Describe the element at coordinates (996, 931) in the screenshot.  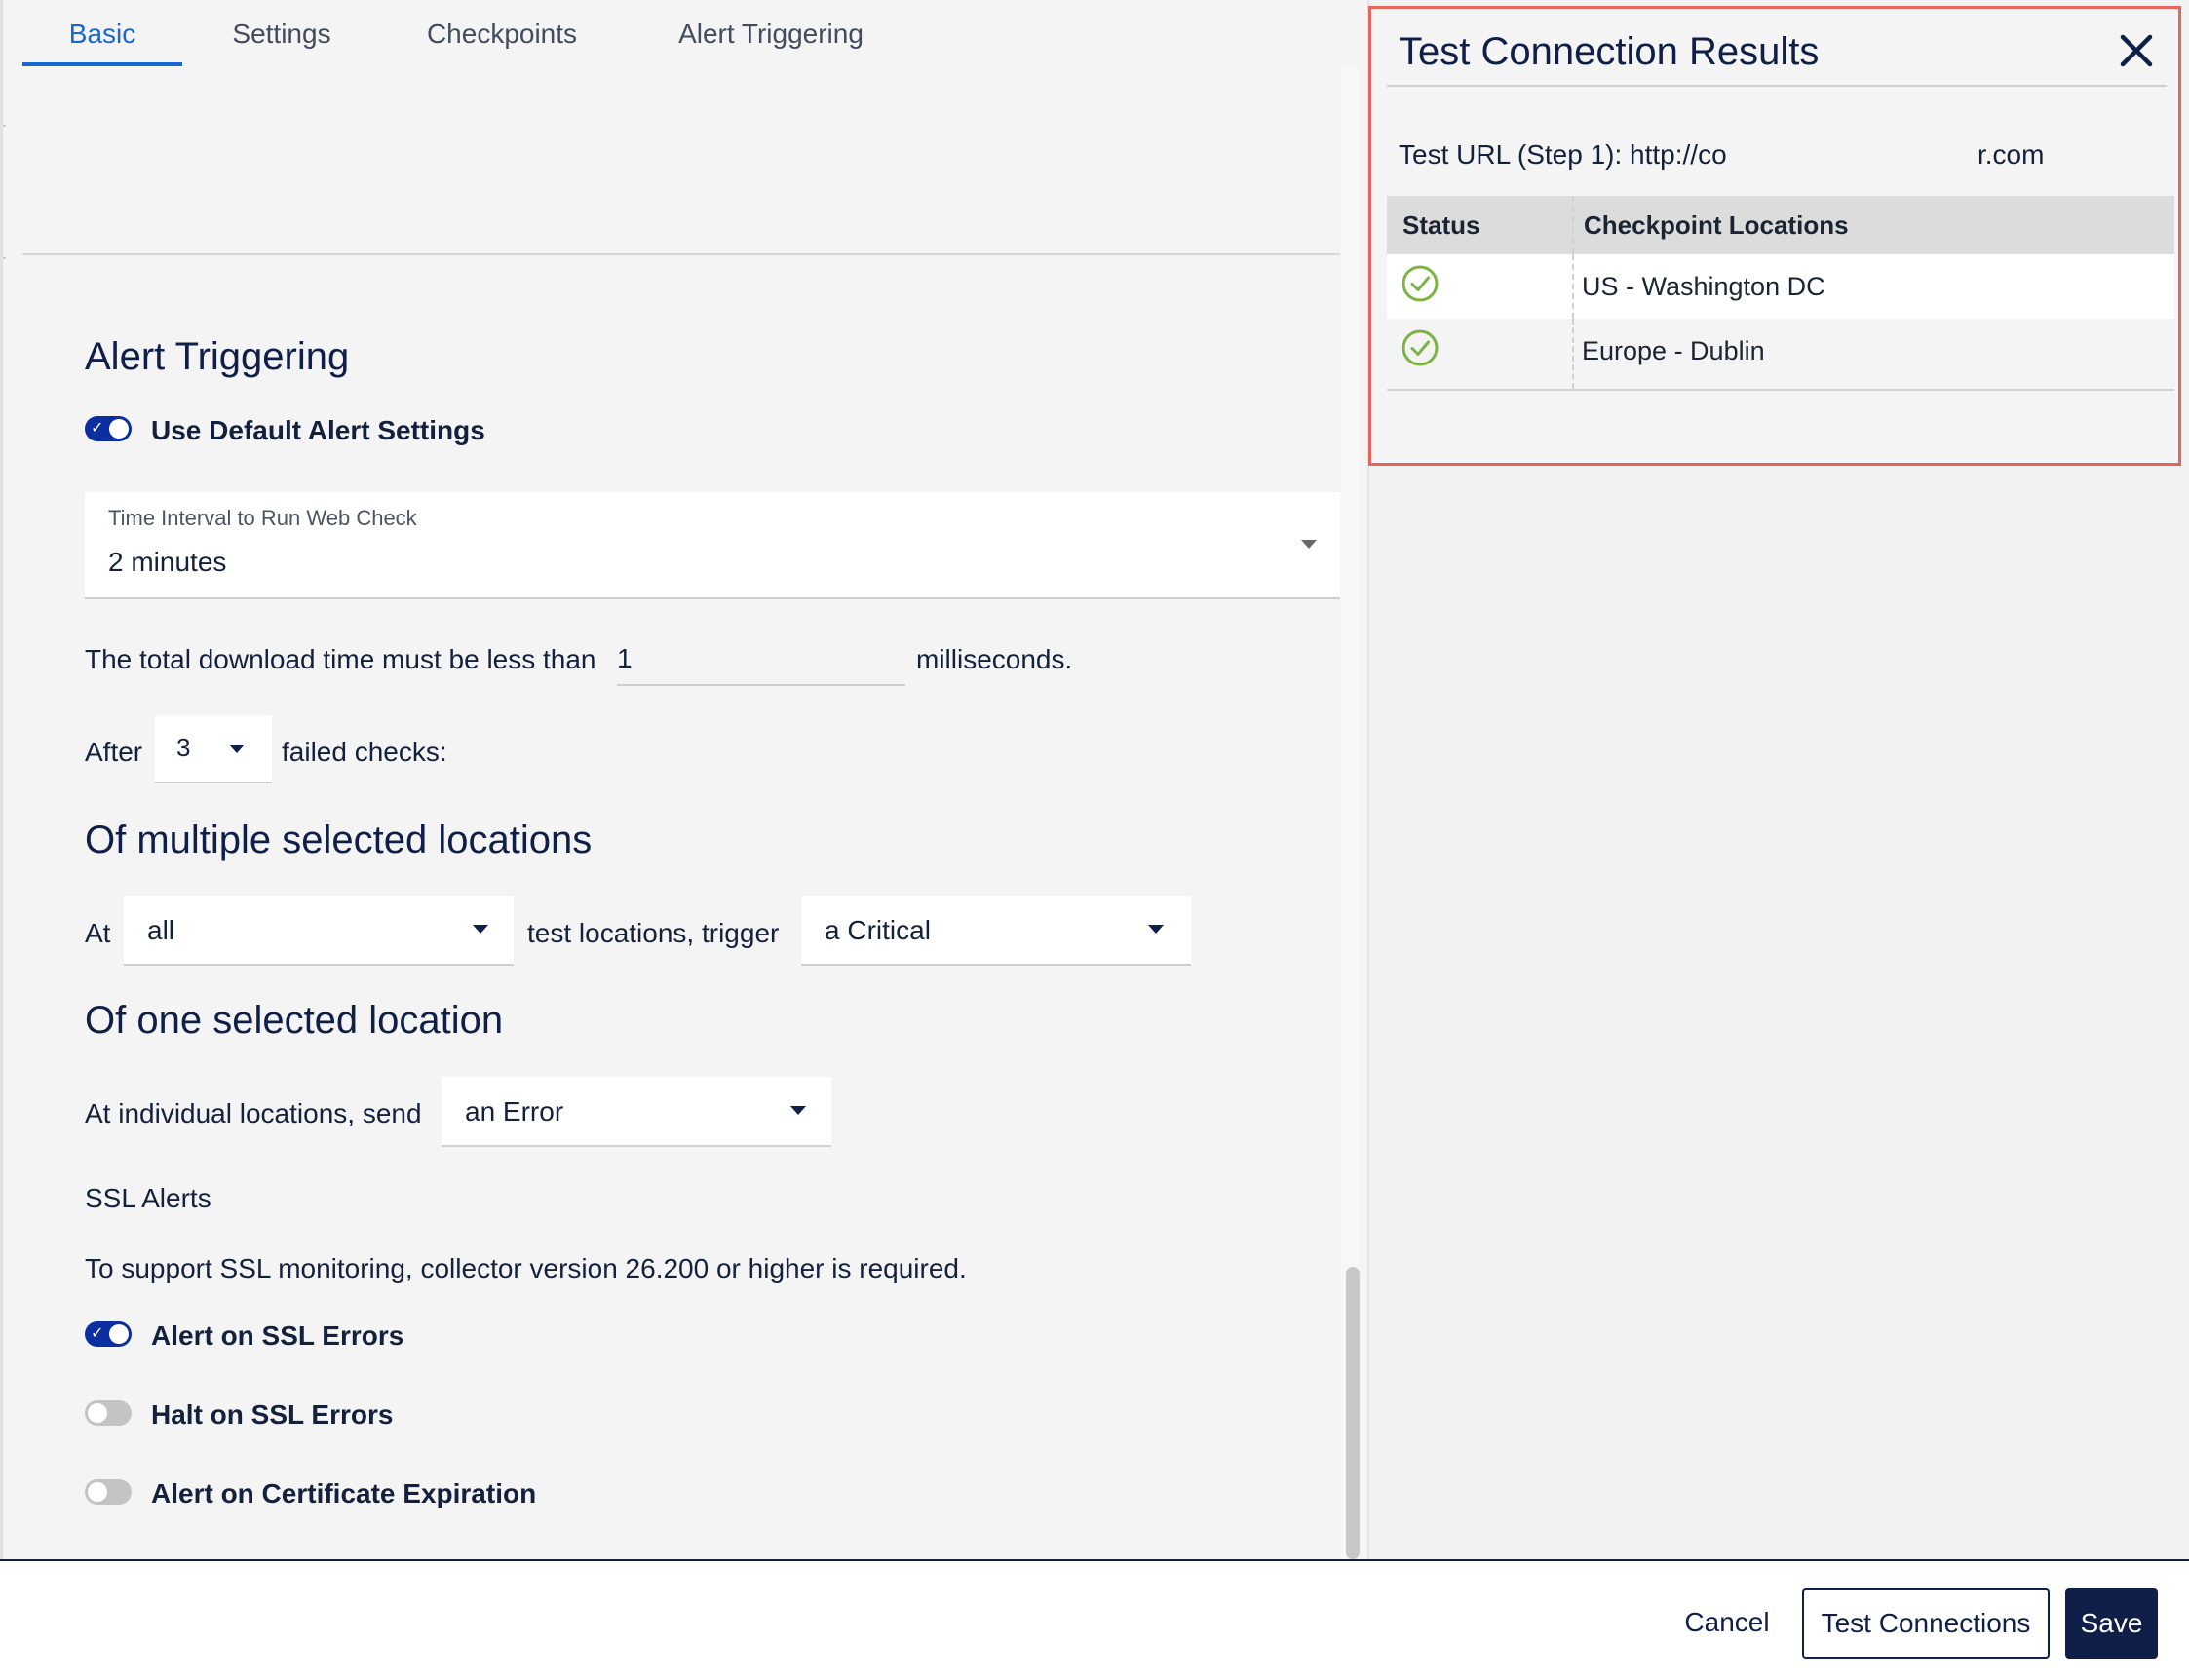
I see `multi-severity-select: a Critical` at that location.